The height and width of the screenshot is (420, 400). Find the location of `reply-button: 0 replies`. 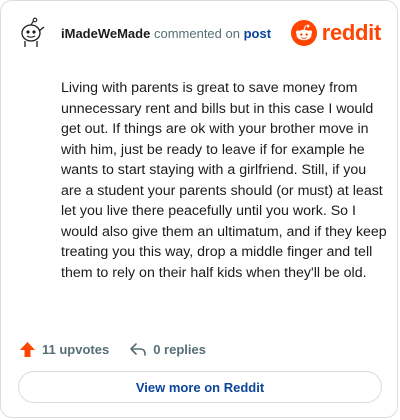

reply-button: 0 replies is located at coordinates (167, 349).